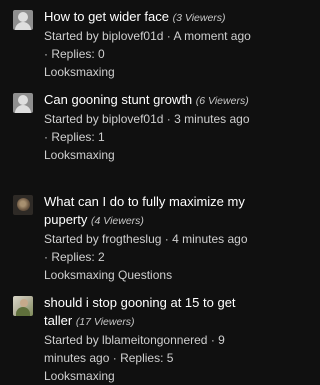  Describe the element at coordinates (211, 36) in the screenshot. I see `thread-time: A moment ago` at that location.